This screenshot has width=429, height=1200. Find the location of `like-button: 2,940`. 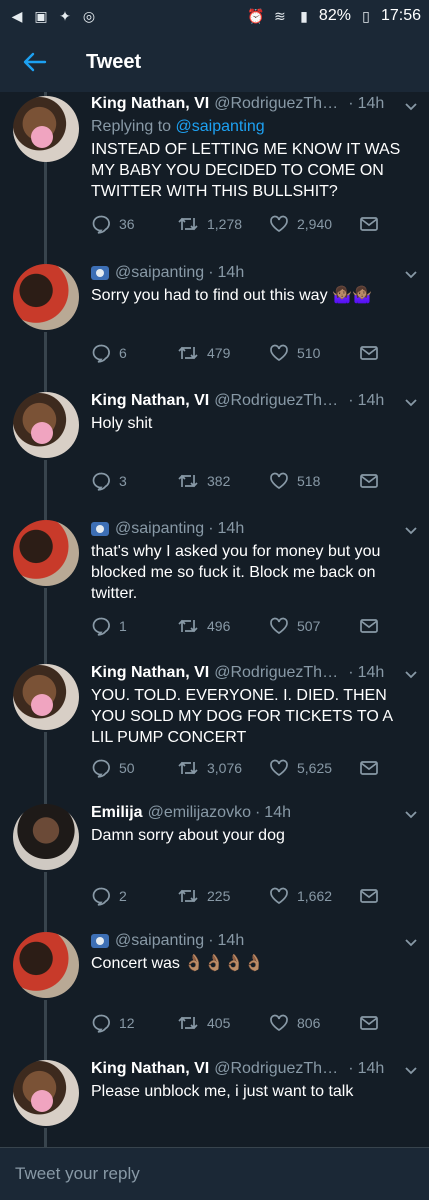

like-button: 2,940 is located at coordinates (314, 224).